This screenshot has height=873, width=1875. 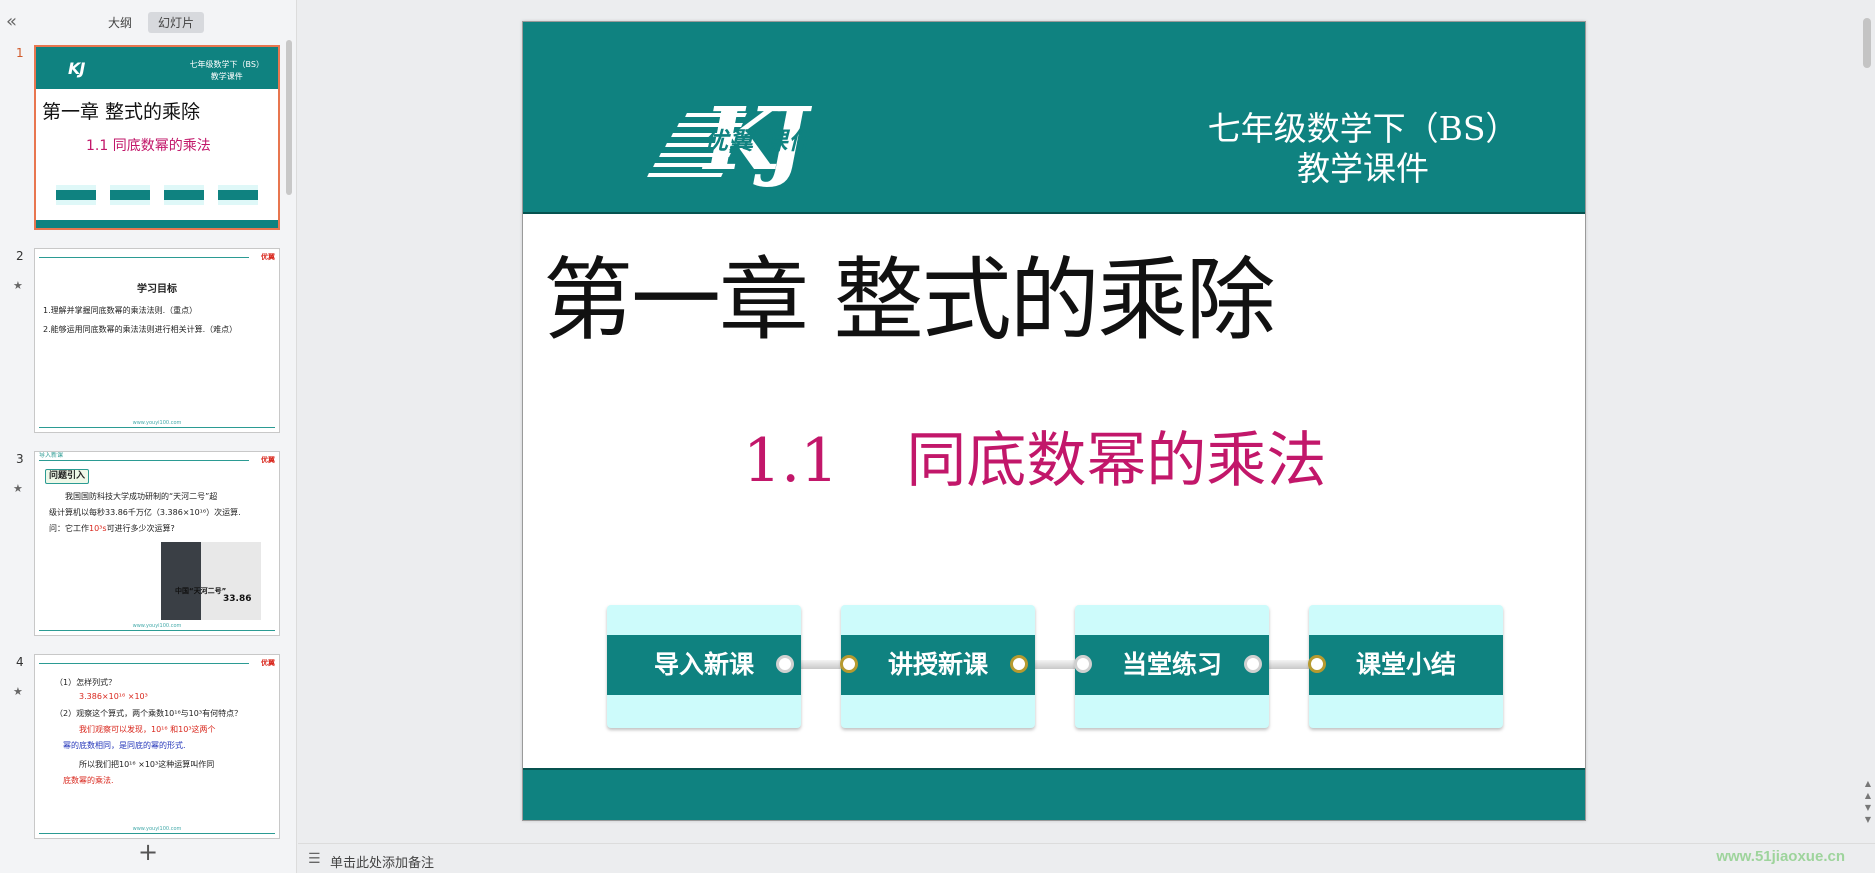 What do you see at coordinates (1780, 856) in the screenshot?
I see `watermark: www.51jiaoxue.cn` at bounding box center [1780, 856].